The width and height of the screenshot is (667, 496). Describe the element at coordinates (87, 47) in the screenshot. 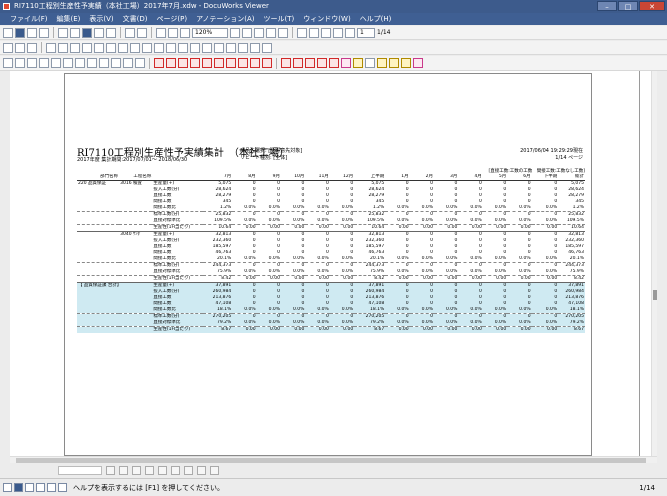

I see `arrow-right-icon` at that location.